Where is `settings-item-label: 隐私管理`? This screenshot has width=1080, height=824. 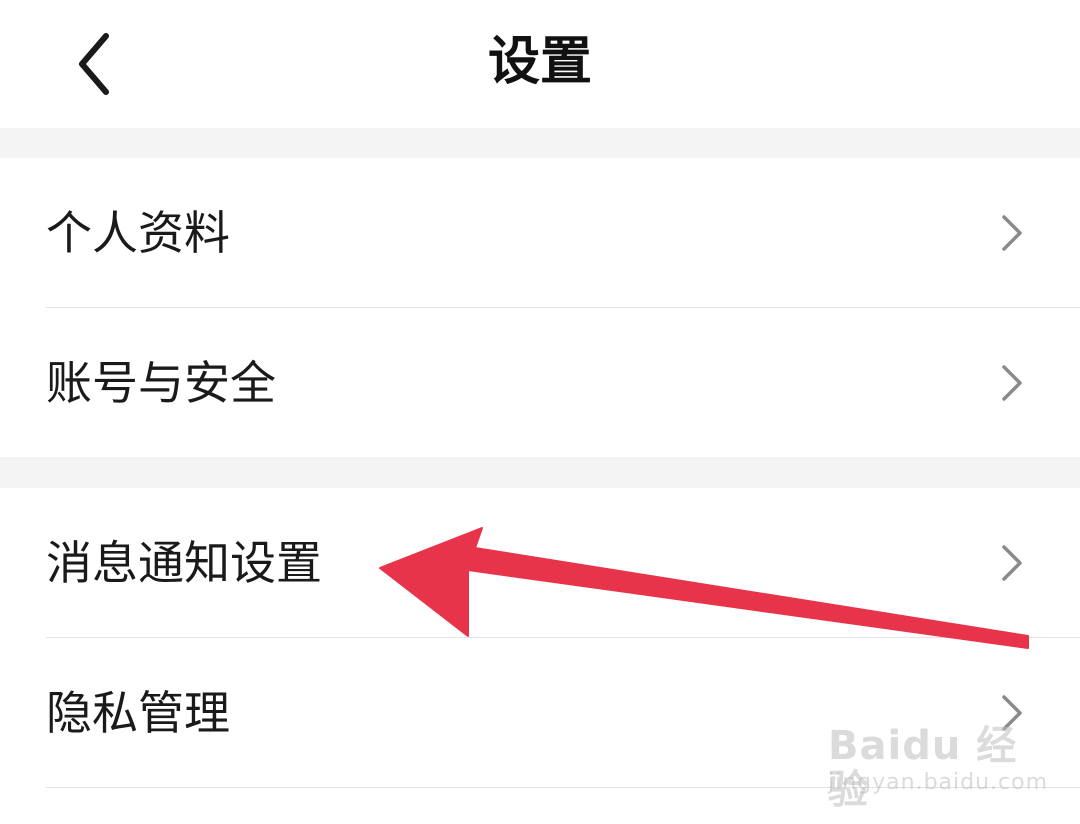 settings-item-label: 隐私管理 is located at coordinates (138, 712).